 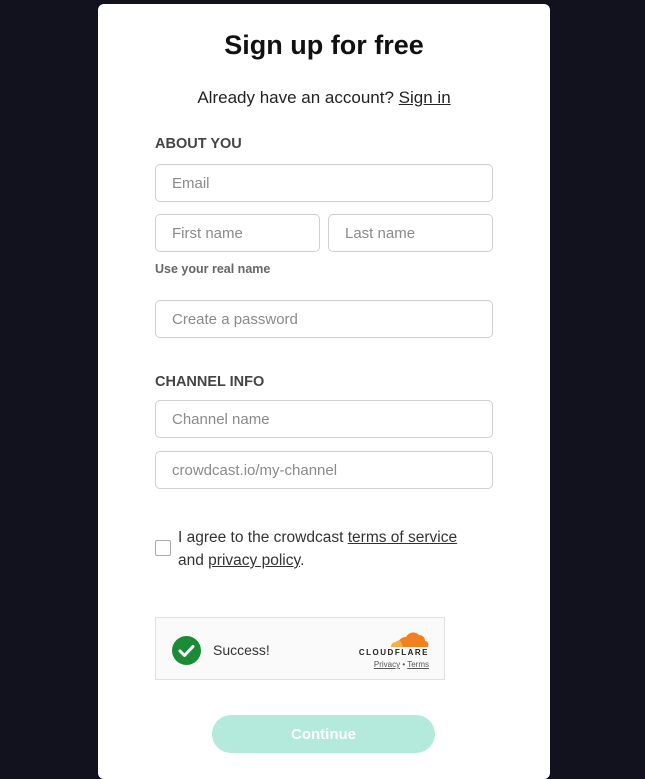 What do you see at coordinates (324, 419) in the screenshot?
I see `channel-name-input` at bounding box center [324, 419].